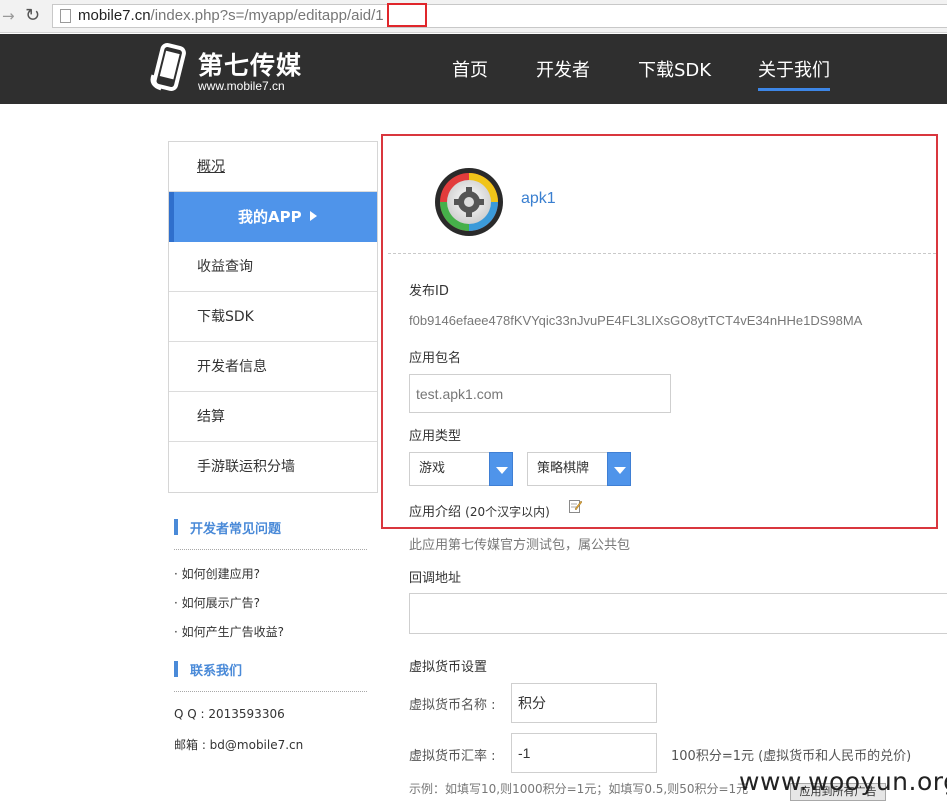 The width and height of the screenshot is (947, 811). What do you see at coordinates (8, 16) in the screenshot?
I see `forward-icon: →` at bounding box center [8, 16].